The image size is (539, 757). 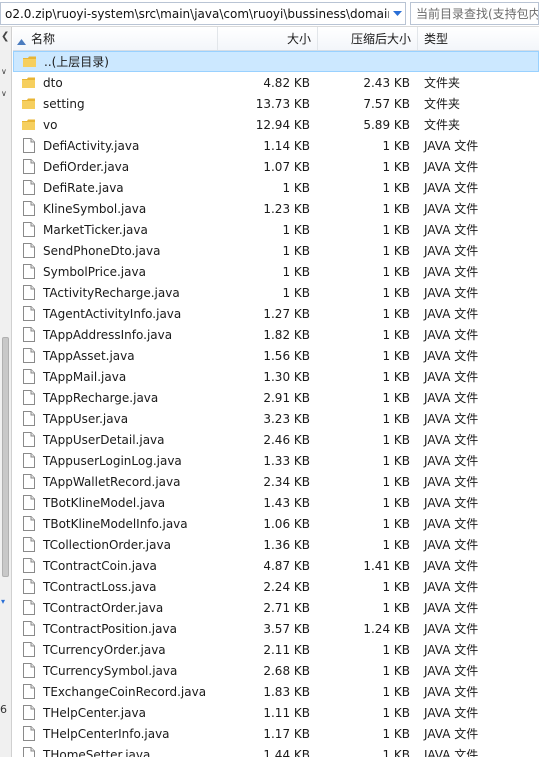 I want to click on file-row: SendPhoneDto.java 1 KB 1 KB JAVA 文件, so click(x=276, y=250).